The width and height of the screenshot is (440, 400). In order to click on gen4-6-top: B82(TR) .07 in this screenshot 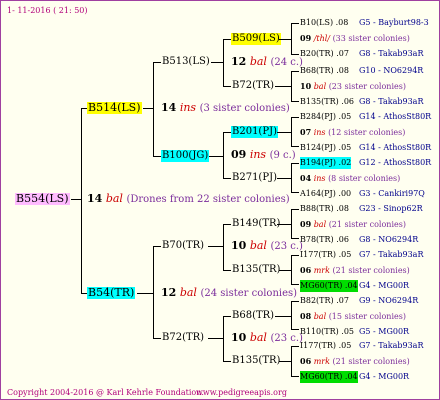, I will do `click(324, 301)`.